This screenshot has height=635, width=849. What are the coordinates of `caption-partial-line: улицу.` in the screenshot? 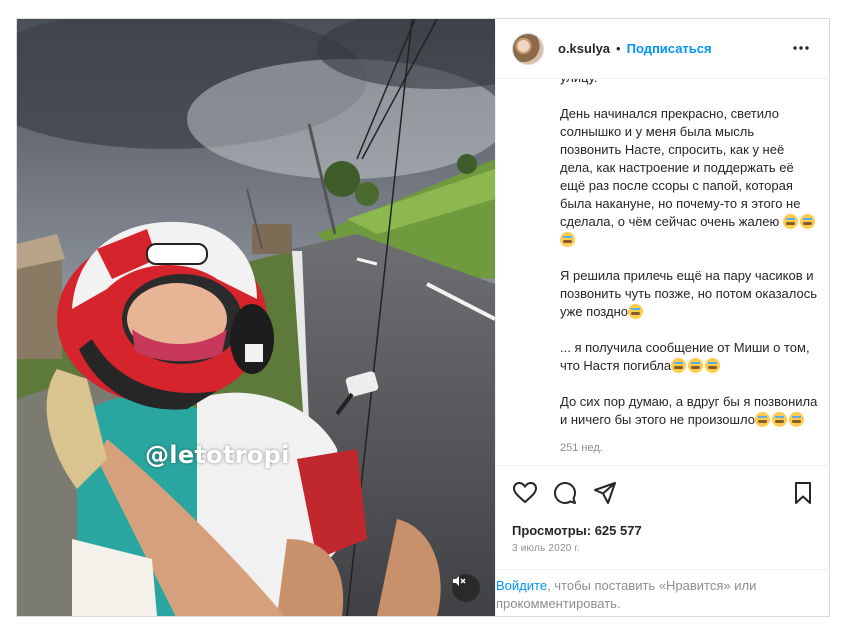 It's located at (689, 83).